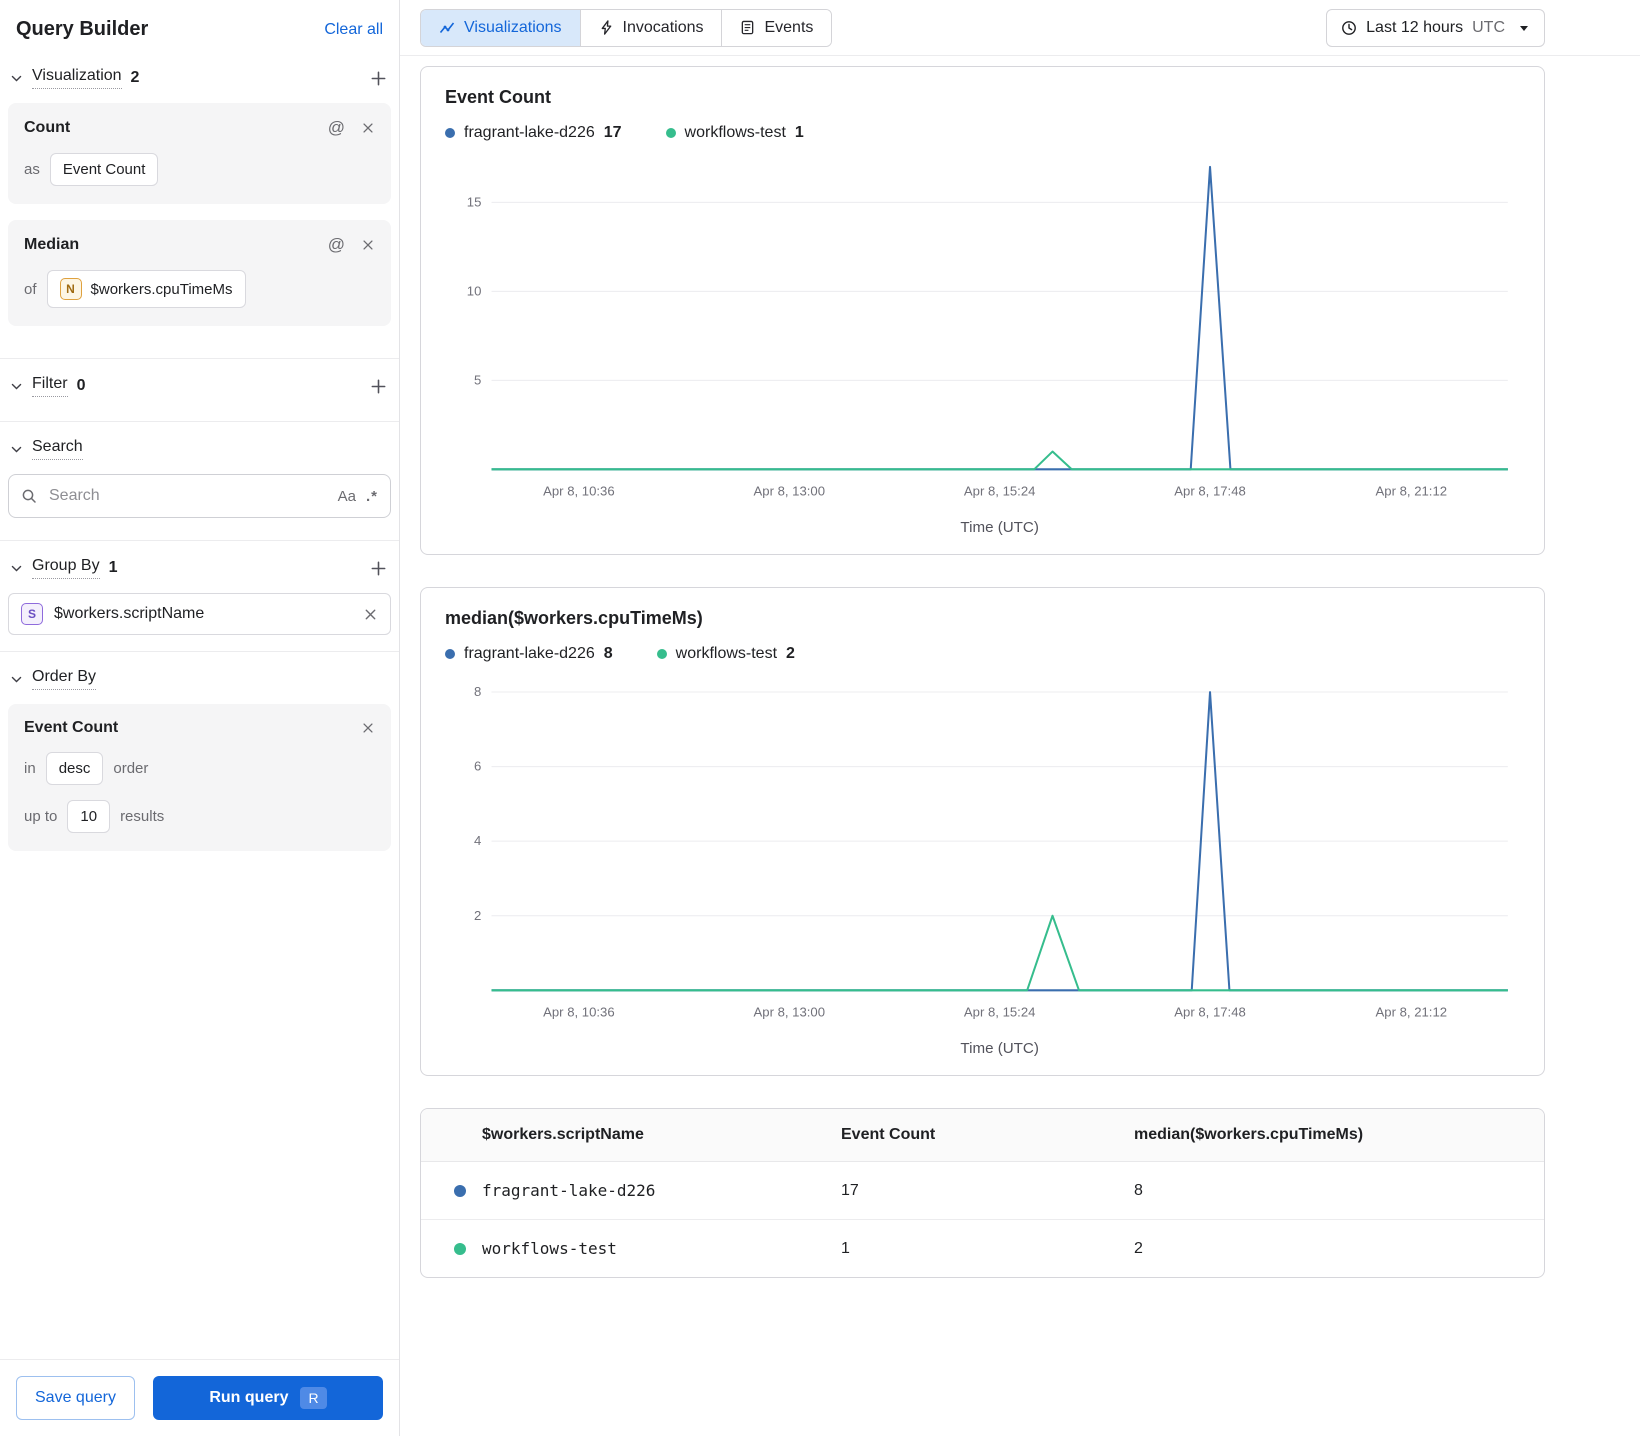 Image resolution: width=1640 pixels, height=1436 pixels. Describe the element at coordinates (161, 289) in the screenshot. I see `median-field-name: $workers.cpuTimeMs` at that location.